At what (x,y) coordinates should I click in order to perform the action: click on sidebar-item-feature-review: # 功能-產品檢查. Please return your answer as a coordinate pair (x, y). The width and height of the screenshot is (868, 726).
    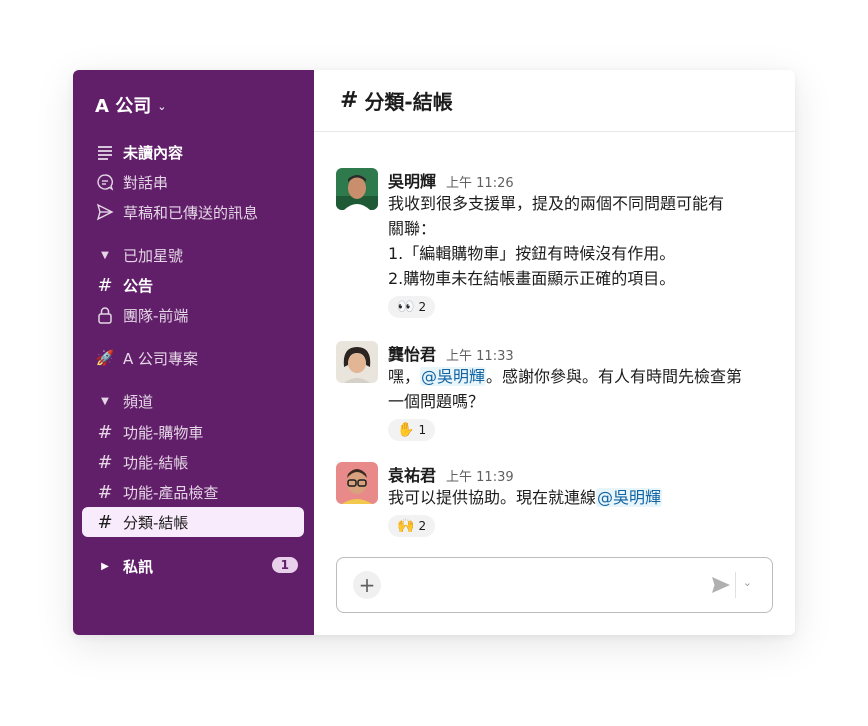
    Looking at the image, I should click on (193, 492).